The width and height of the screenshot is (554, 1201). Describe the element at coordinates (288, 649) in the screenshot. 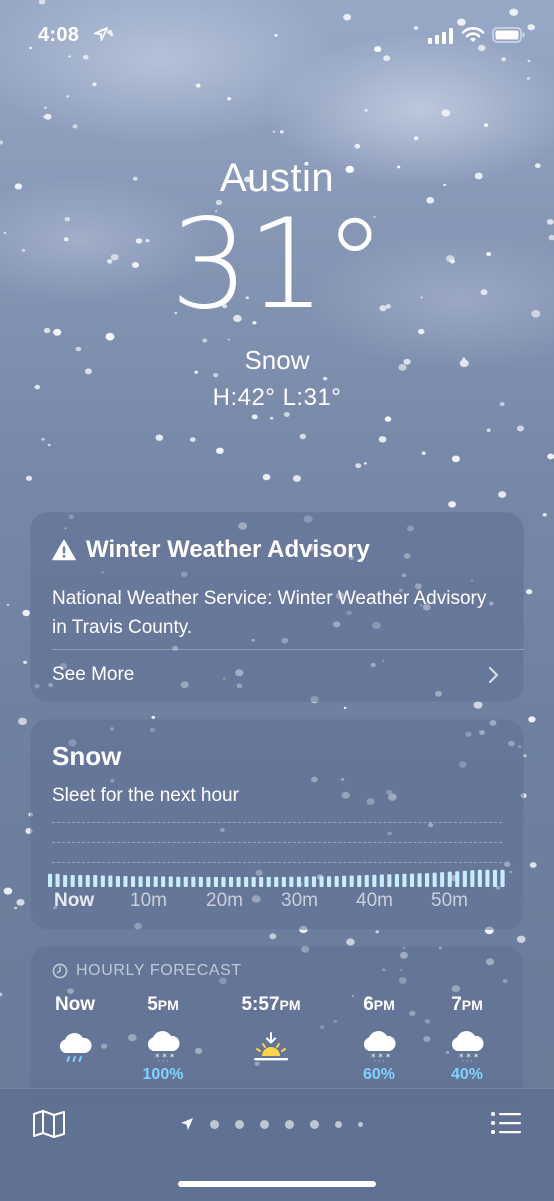

I see `advisory-divider` at that location.